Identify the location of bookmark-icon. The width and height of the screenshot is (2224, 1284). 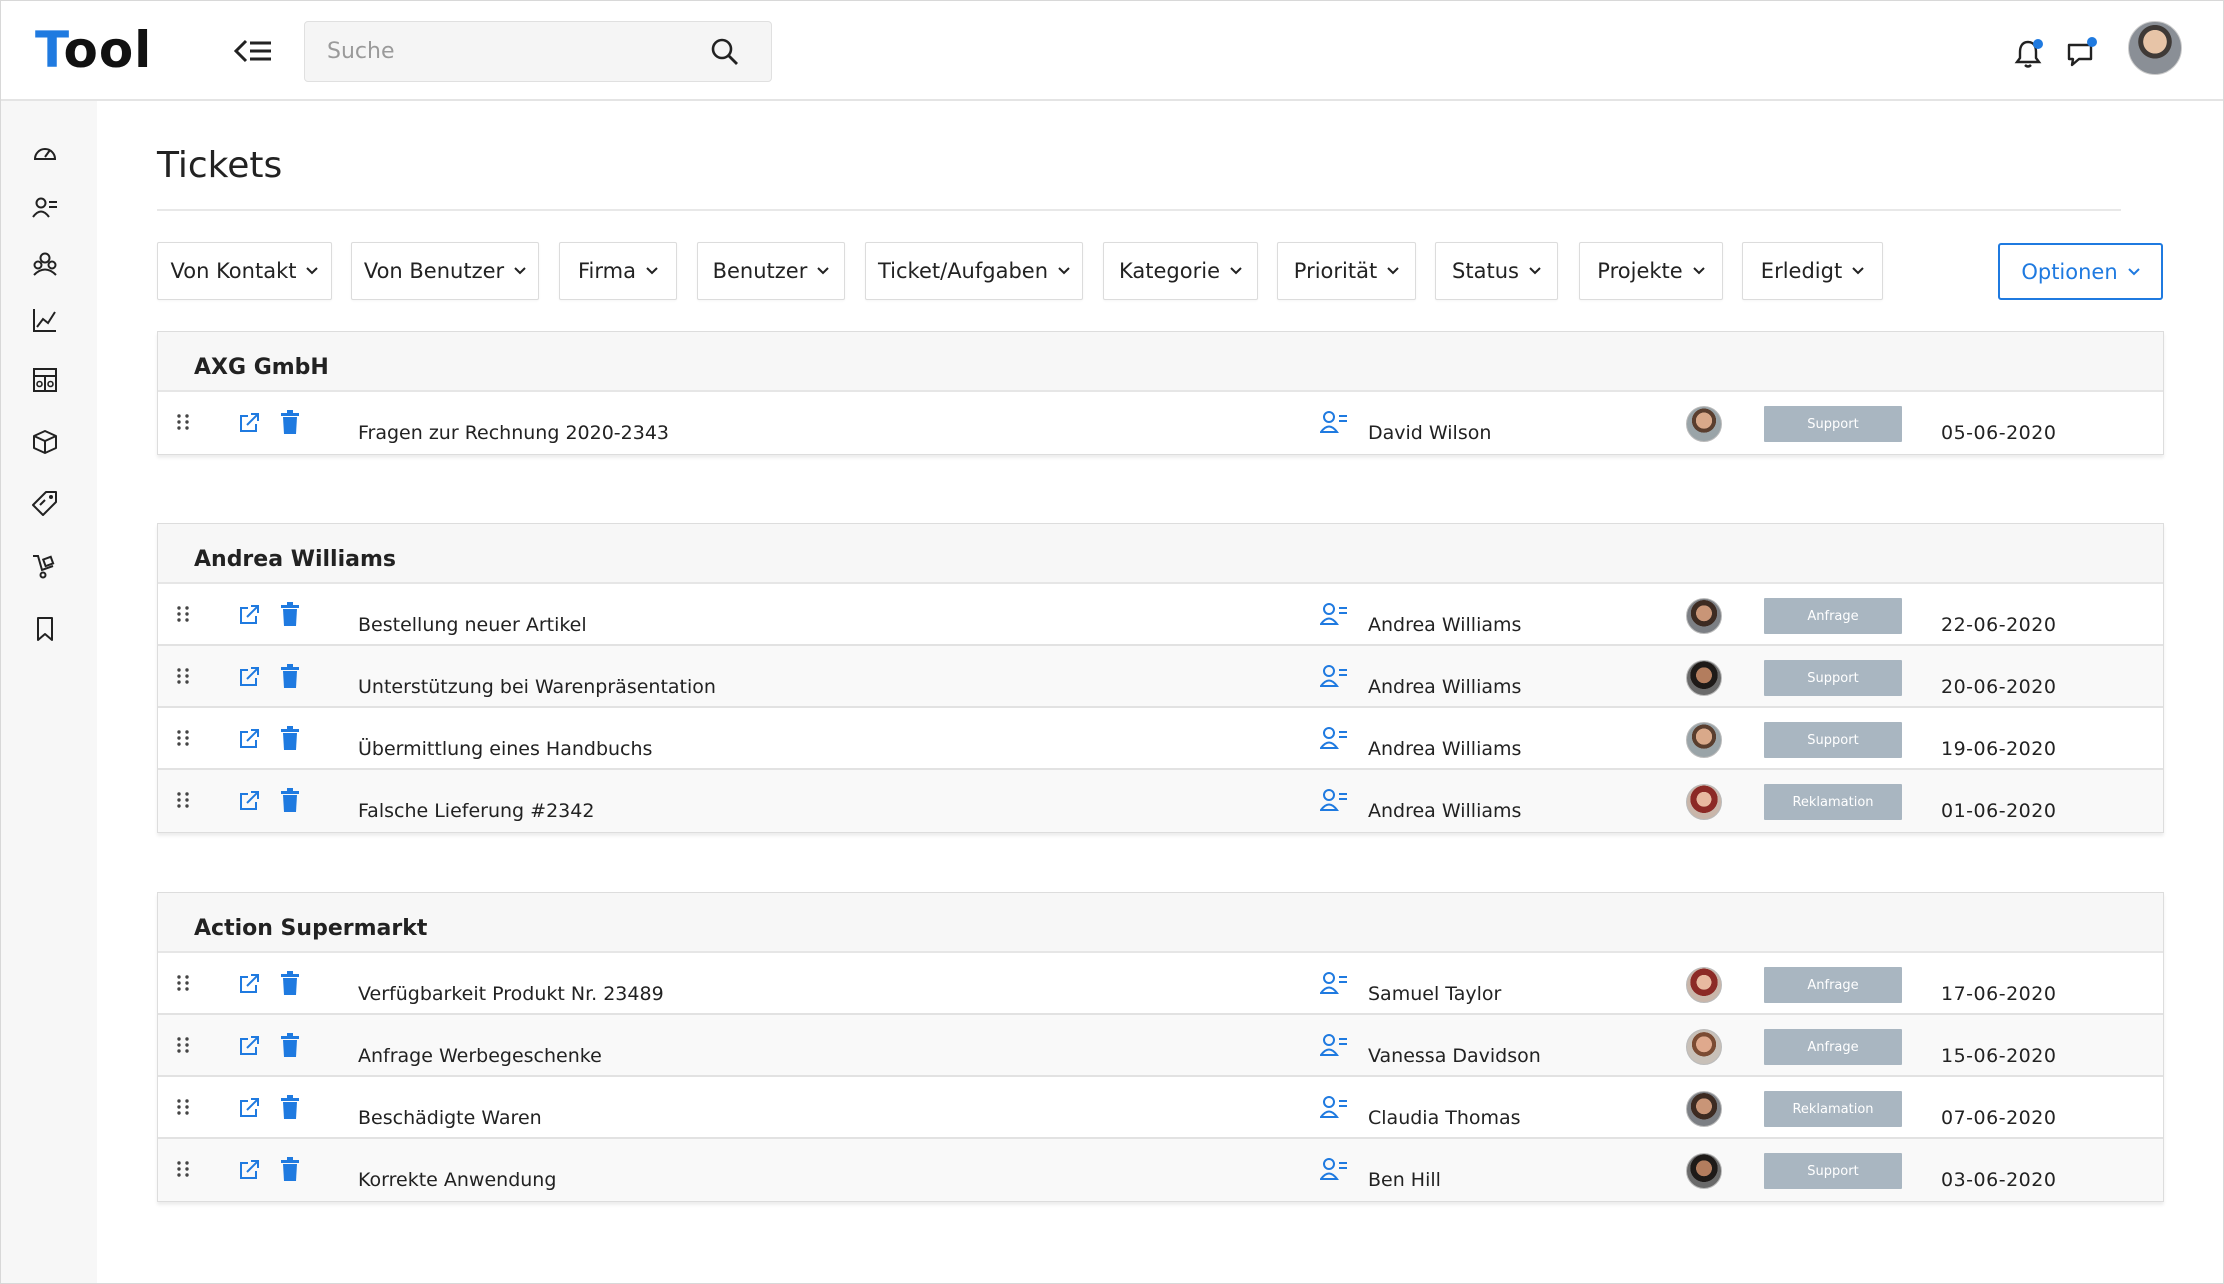
(45, 629).